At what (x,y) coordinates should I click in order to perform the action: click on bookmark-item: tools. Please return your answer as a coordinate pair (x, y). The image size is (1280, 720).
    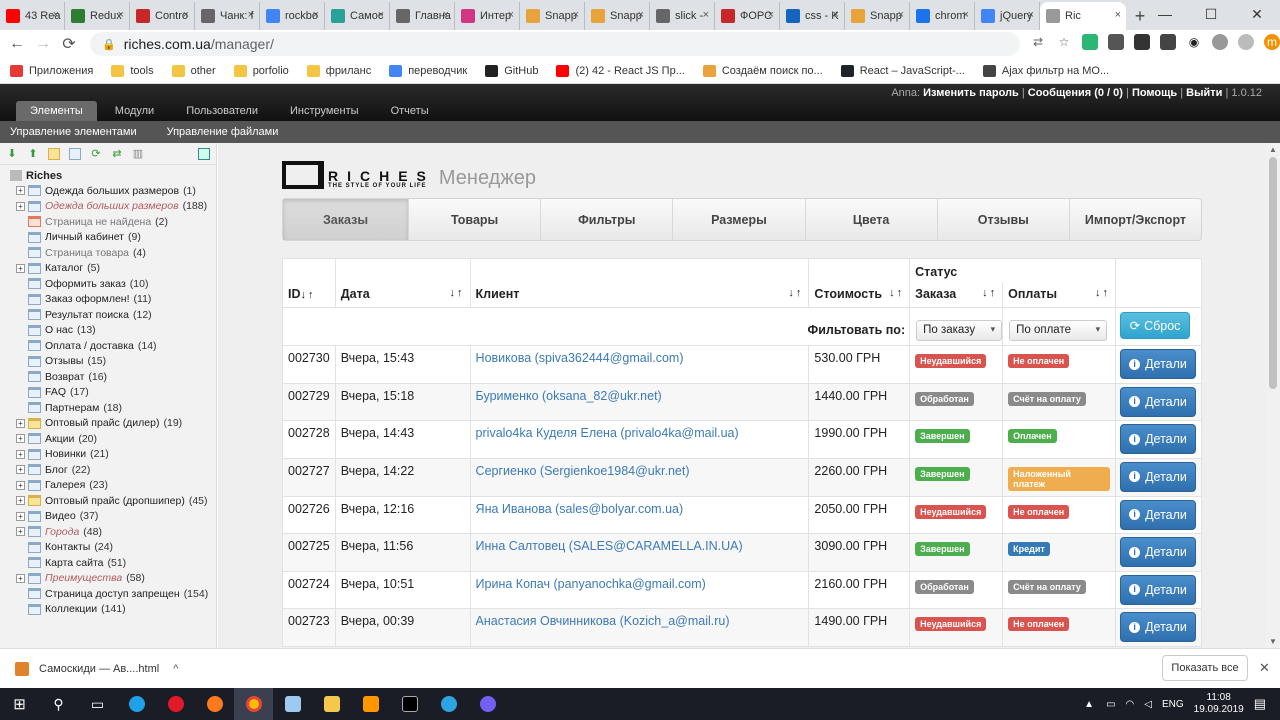
    Looking at the image, I should click on (132, 70).